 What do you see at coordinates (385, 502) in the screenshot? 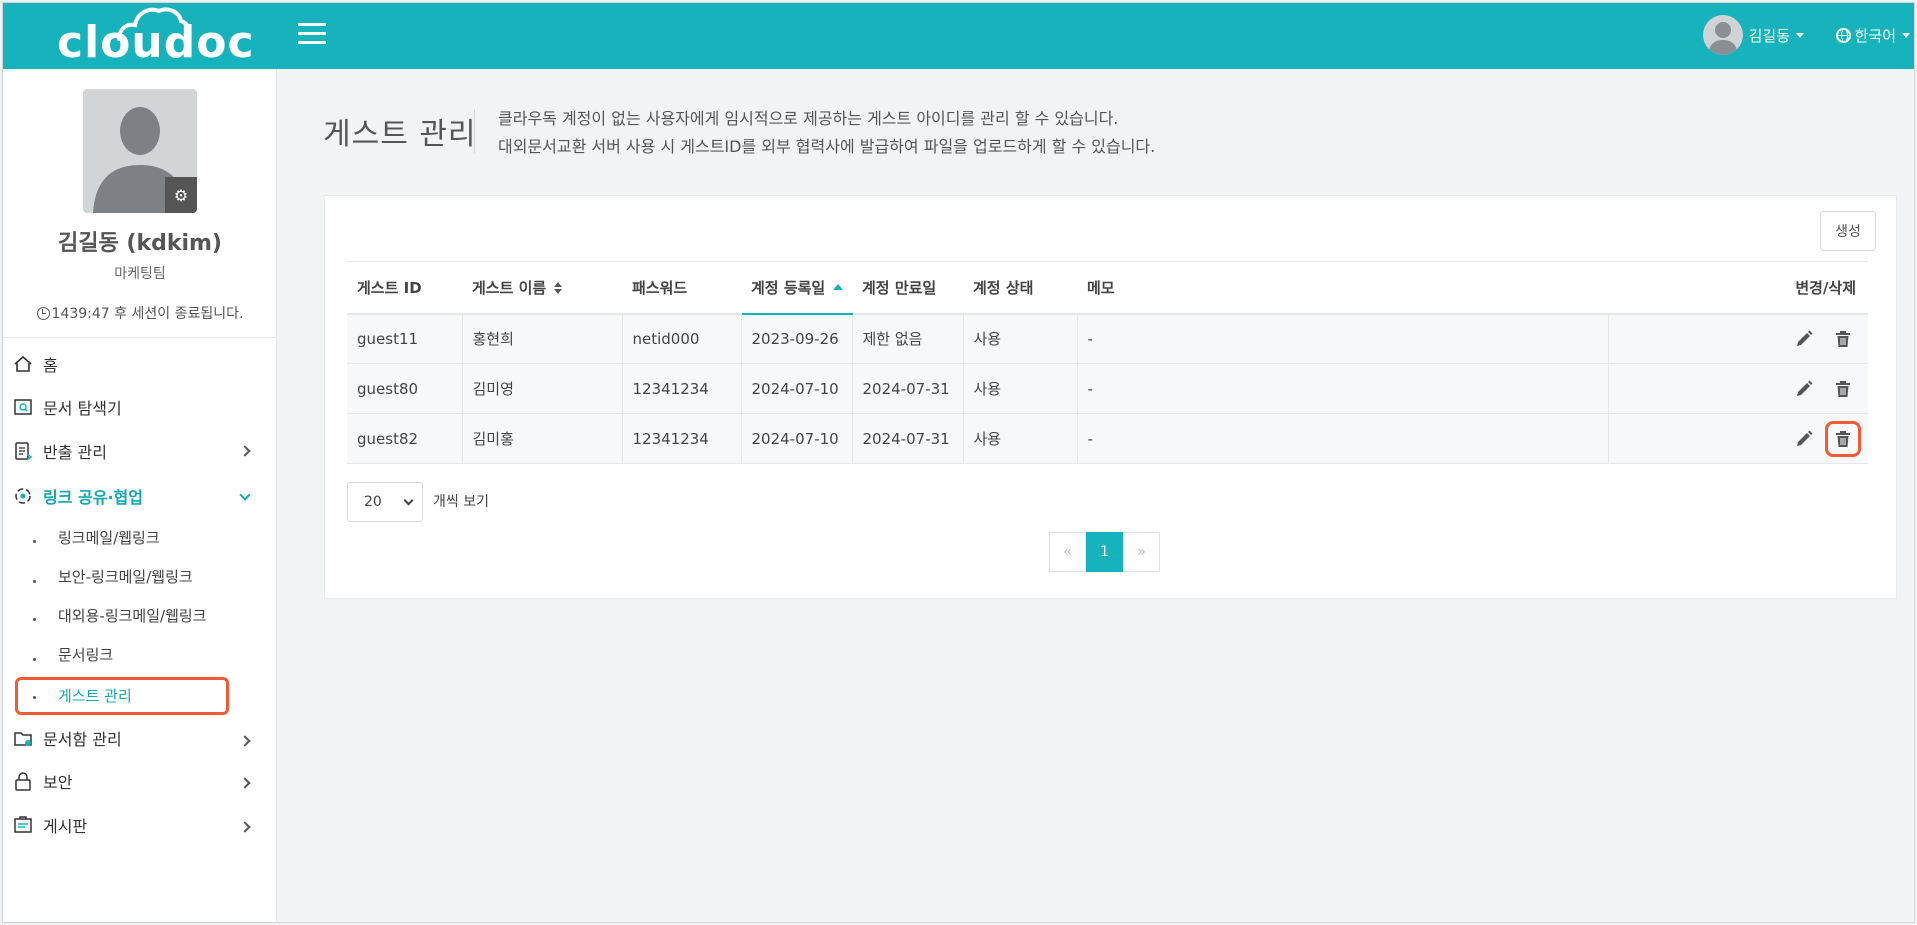
I see `page-size-select: 20` at bounding box center [385, 502].